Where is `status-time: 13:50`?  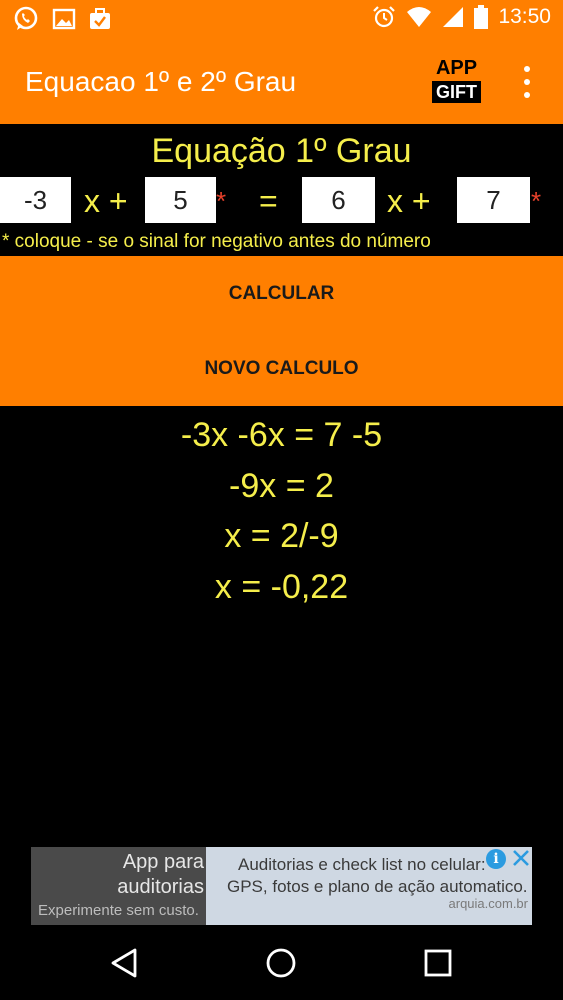
status-time: 13:50 is located at coordinates (524, 16).